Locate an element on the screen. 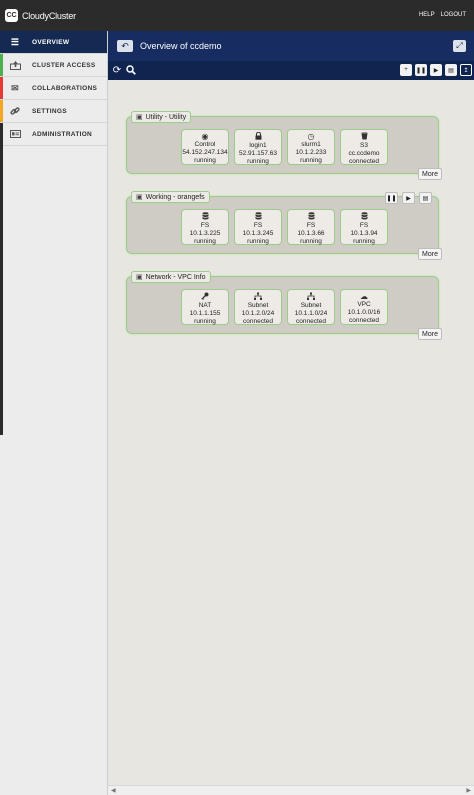 This screenshot has height=795, width=474. sidebar-item-label: OVERVIEW is located at coordinates (51, 42).